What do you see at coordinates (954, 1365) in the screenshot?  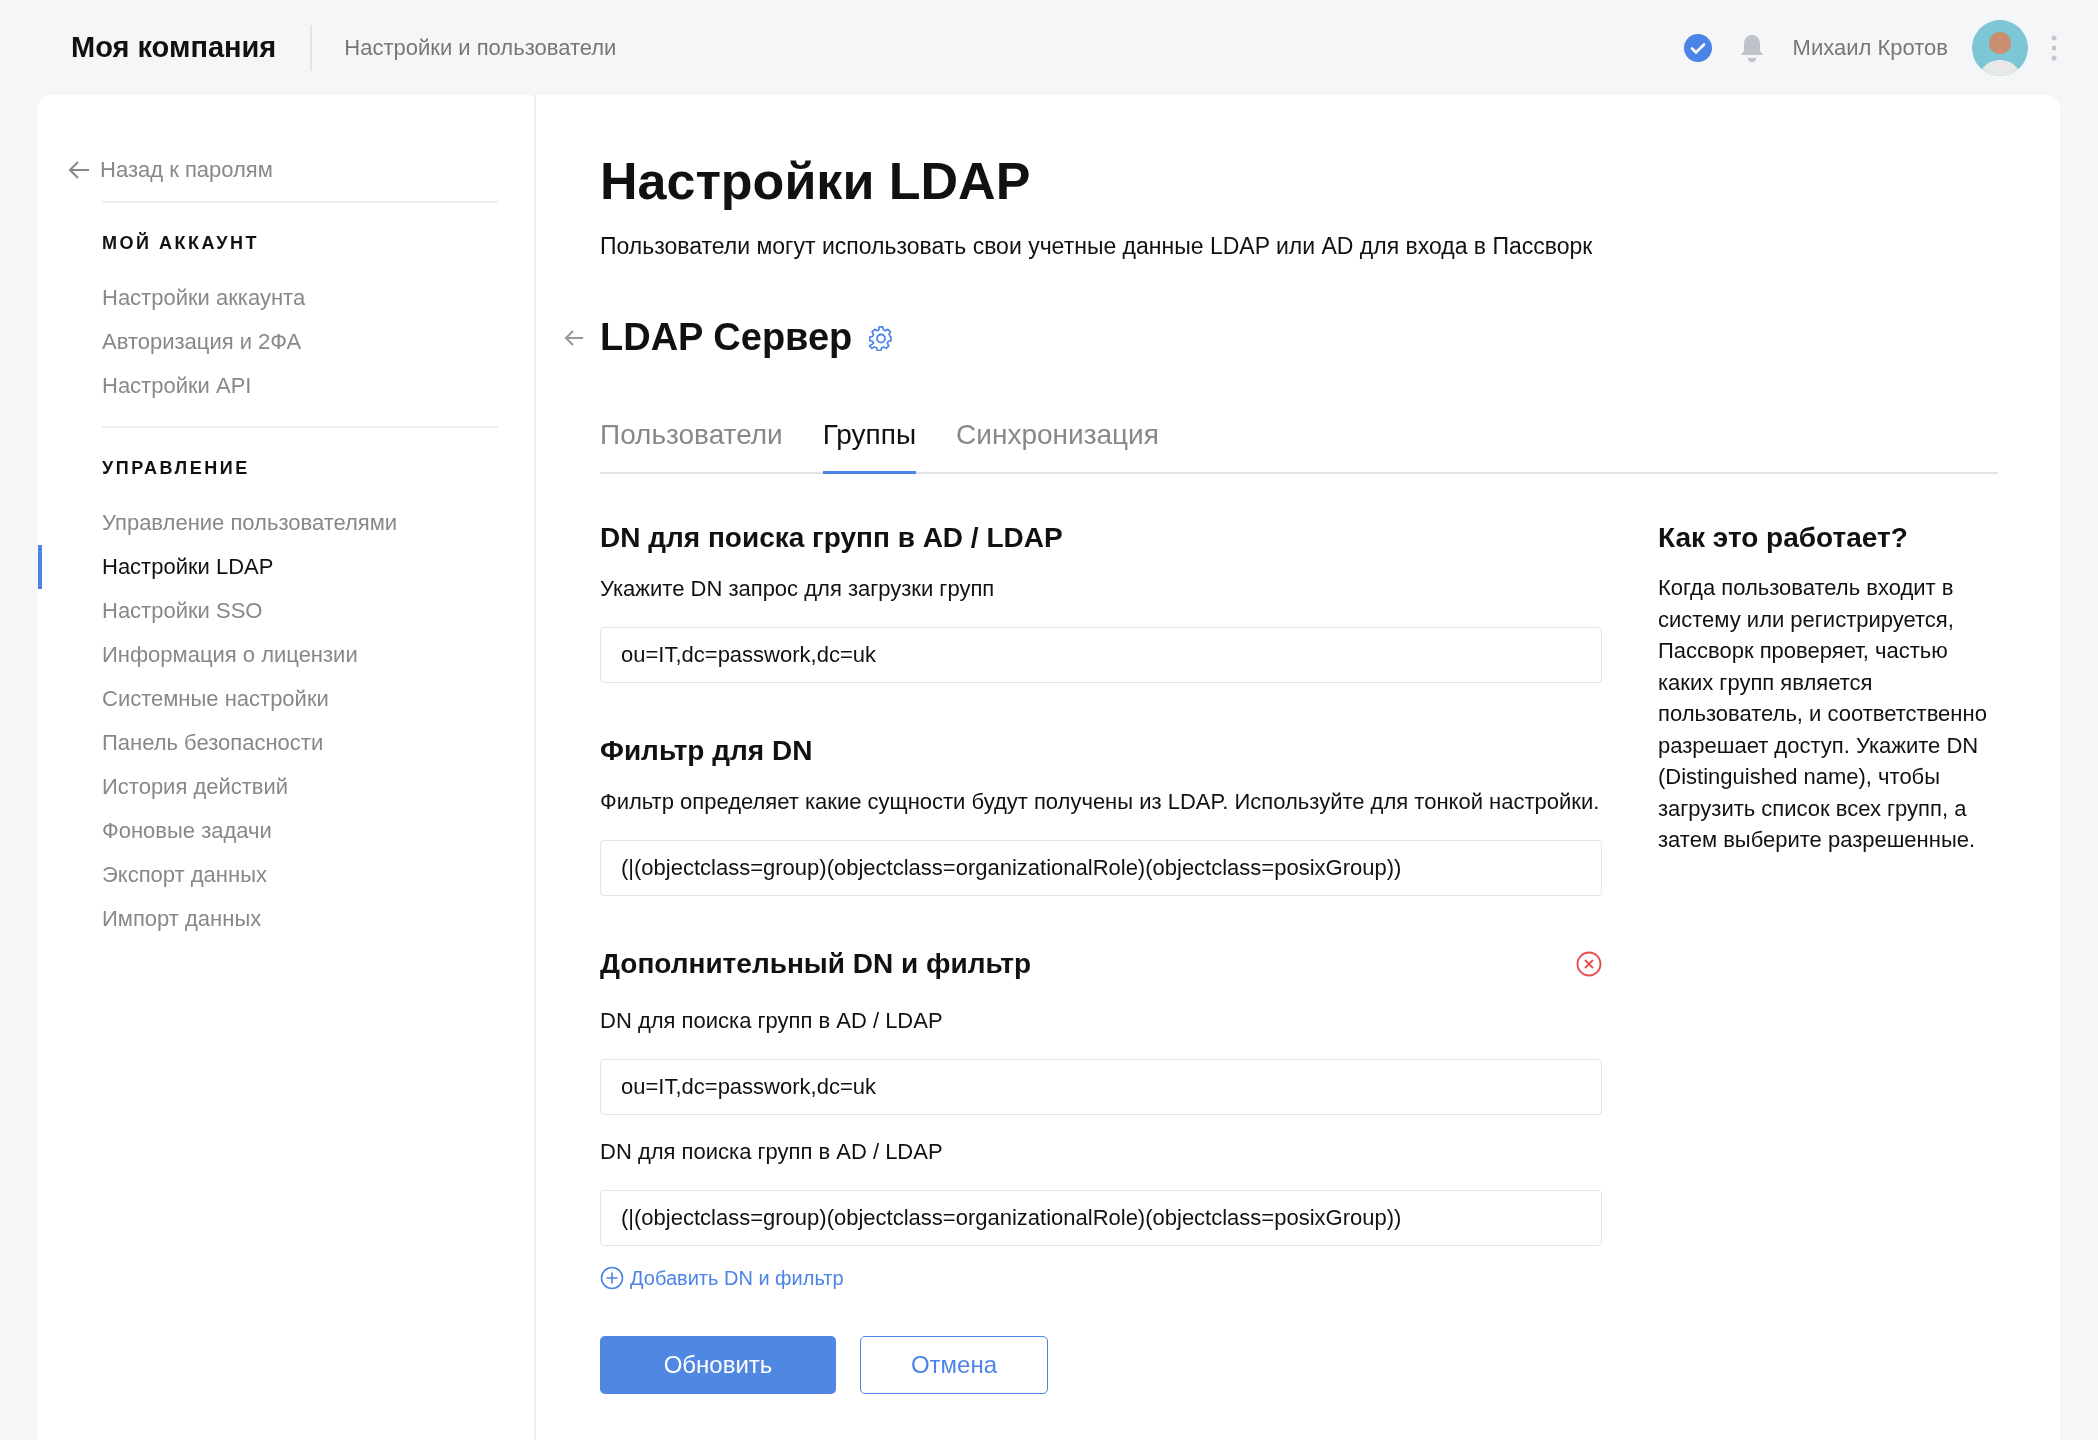 I see `cancel-button: Отмена` at bounding box center [954, 1365].